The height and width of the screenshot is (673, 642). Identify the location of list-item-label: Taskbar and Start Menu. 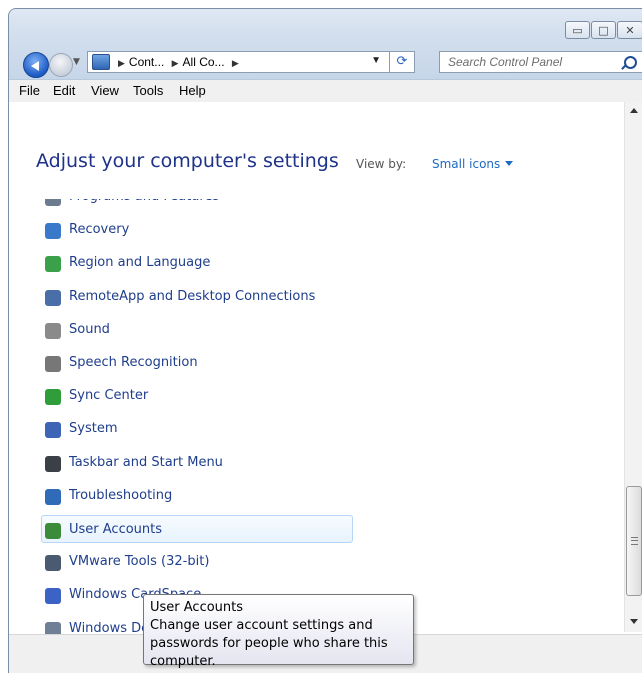
(146, 462).